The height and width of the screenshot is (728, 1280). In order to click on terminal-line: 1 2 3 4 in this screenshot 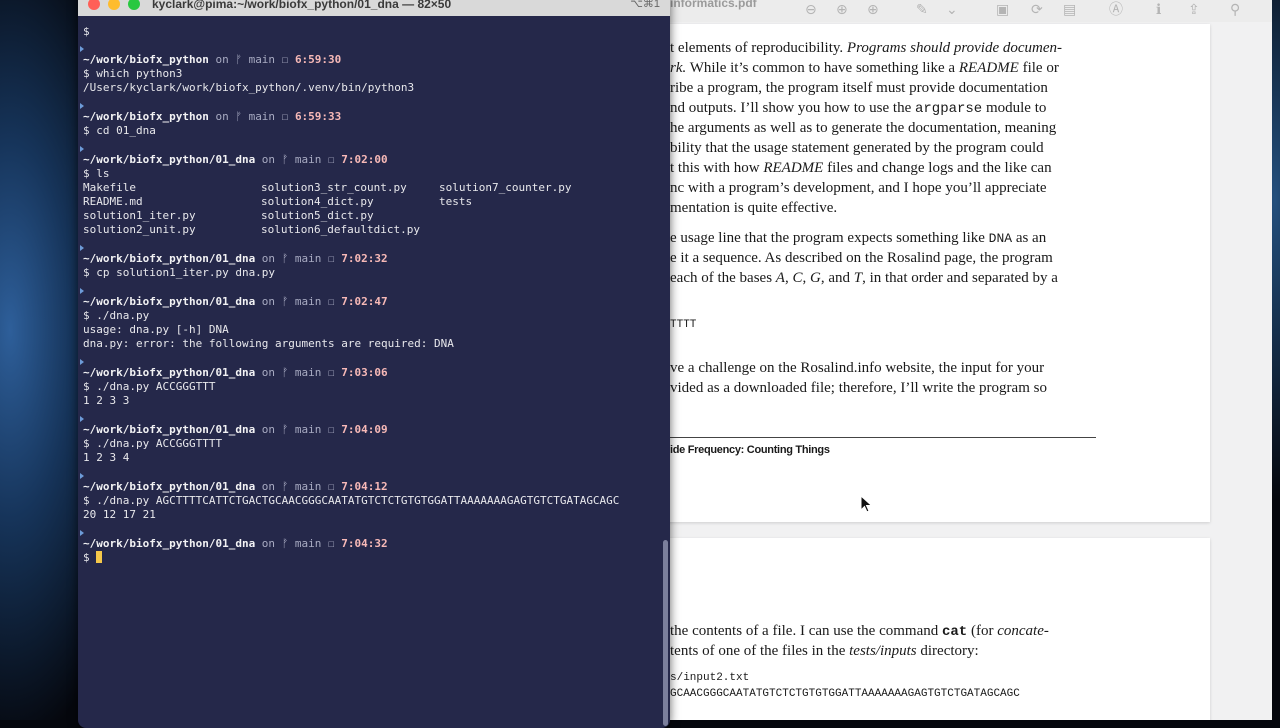, I will do `click(106, 457)`.